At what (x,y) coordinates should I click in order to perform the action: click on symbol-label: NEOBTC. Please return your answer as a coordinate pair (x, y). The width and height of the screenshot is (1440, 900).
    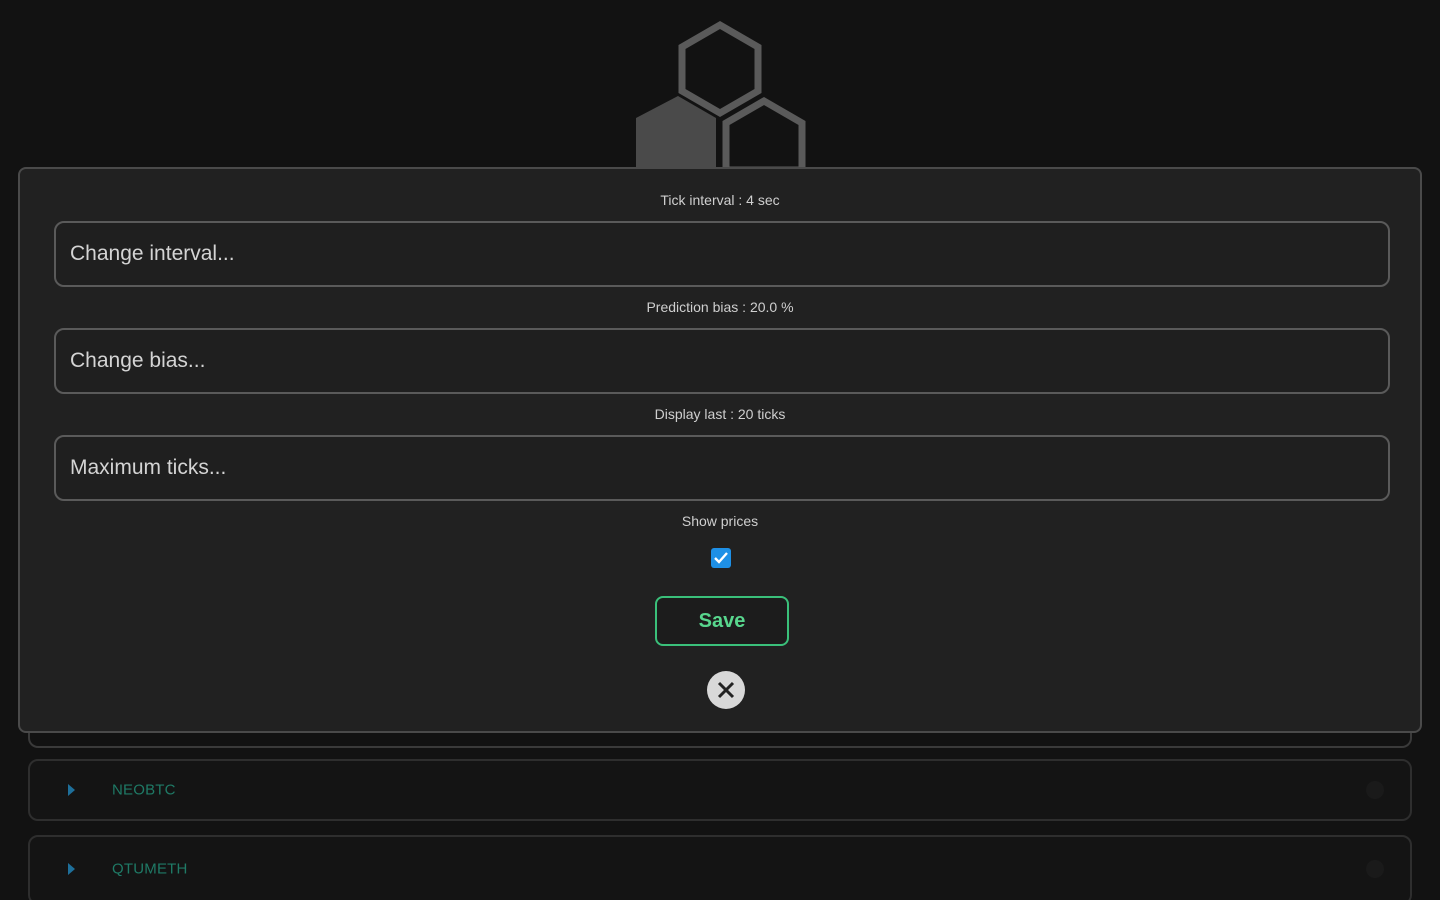
    Looking at the image, I should click on (144, 790).